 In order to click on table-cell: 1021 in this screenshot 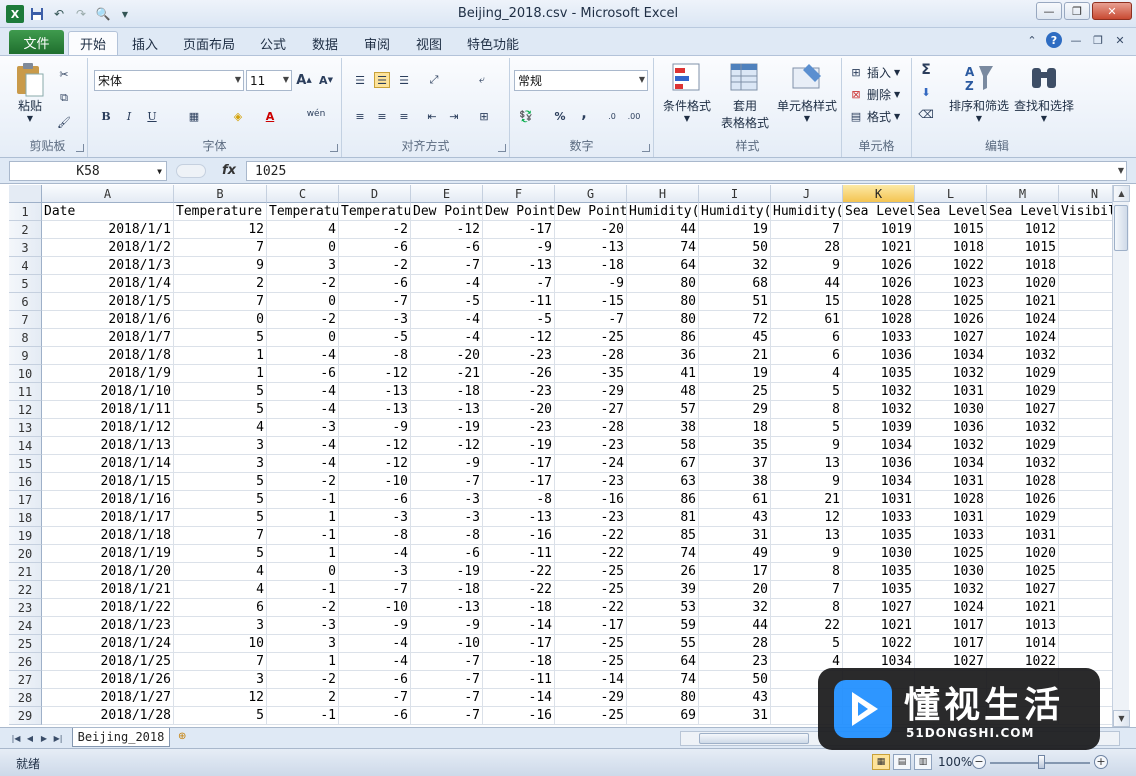, I will do `click(879, 248)`.